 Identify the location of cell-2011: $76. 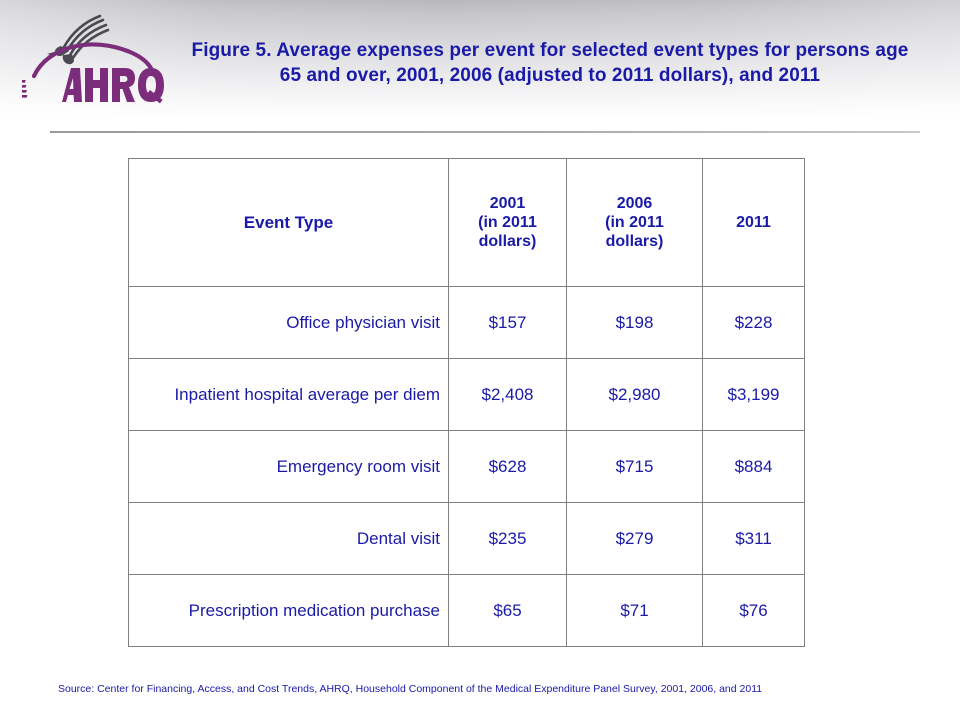
(753, 610).